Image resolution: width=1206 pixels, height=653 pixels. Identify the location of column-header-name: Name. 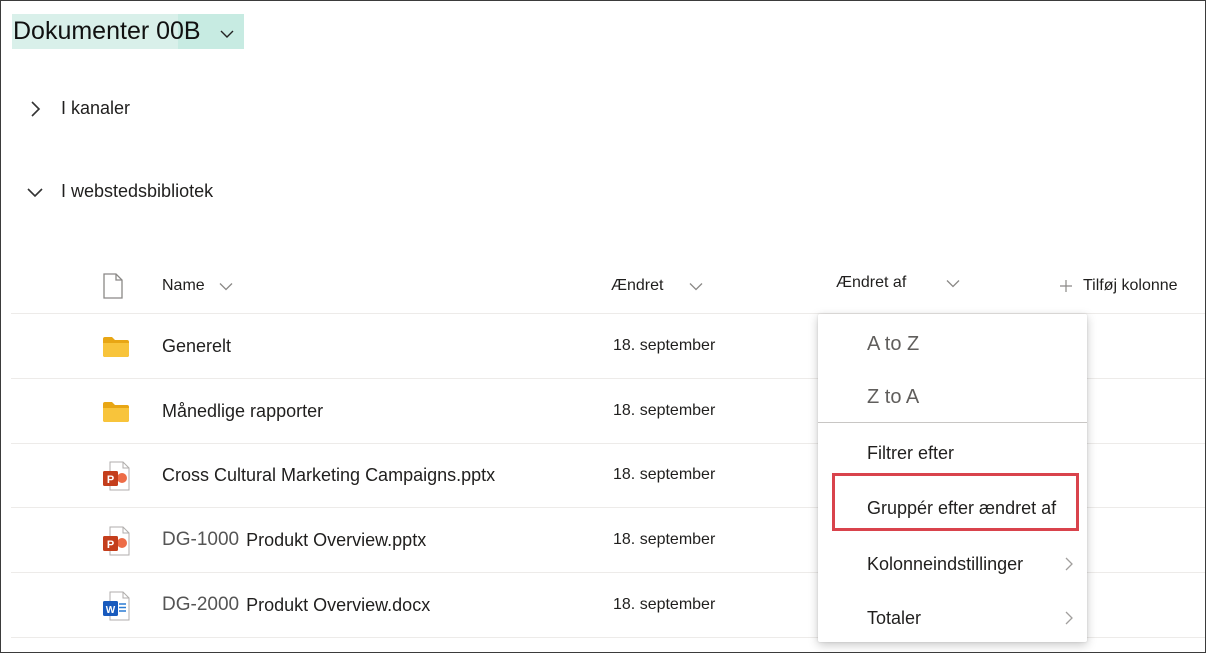
(197, 286).